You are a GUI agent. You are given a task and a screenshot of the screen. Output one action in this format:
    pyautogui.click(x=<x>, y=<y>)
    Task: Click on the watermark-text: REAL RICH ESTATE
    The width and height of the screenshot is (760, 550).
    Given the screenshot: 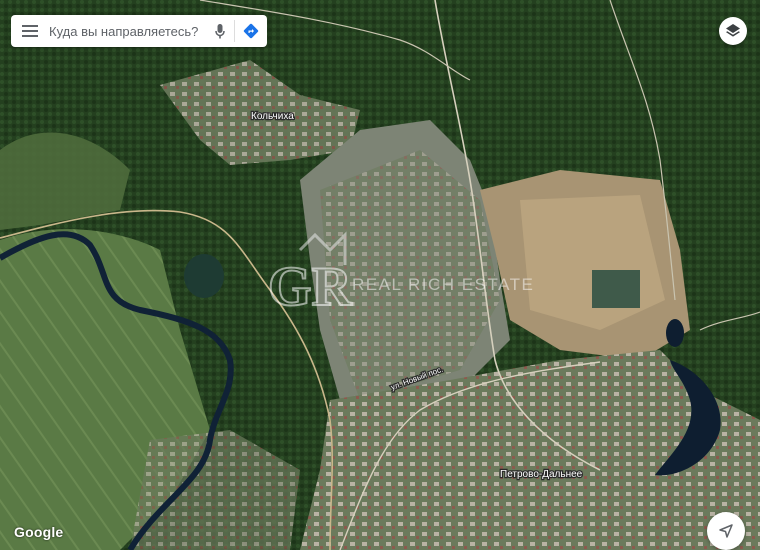 What is the action you would take?
    pyautogui.click(x=443, y=284)
    